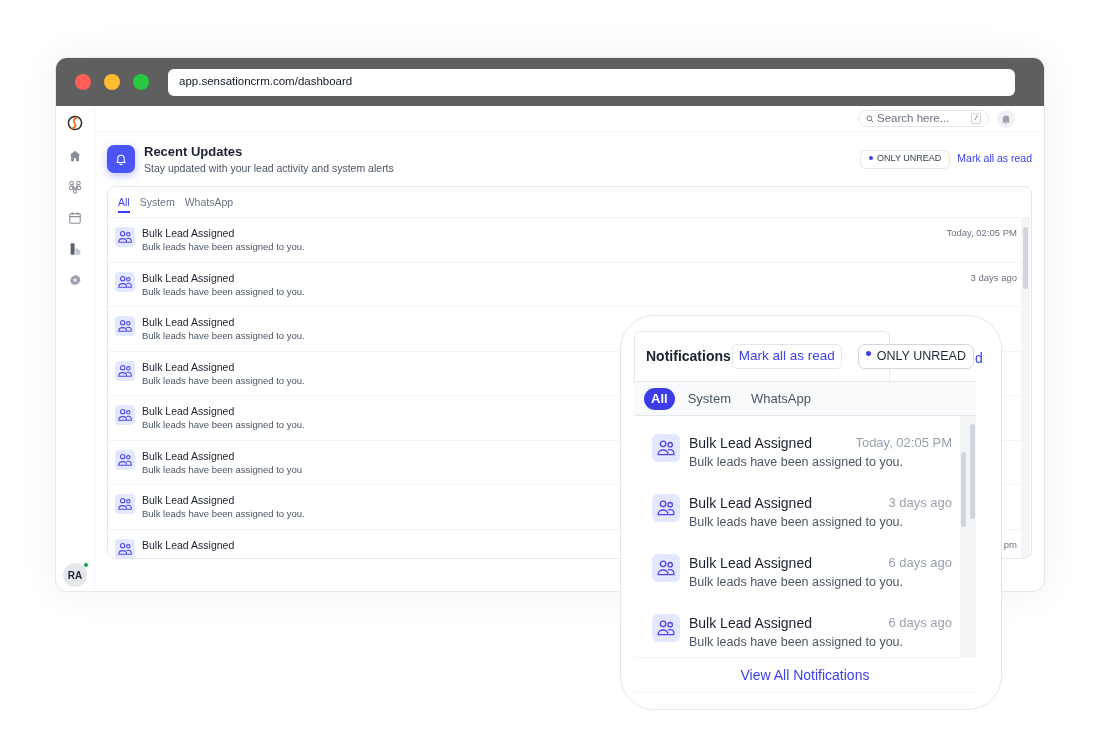 The height and width of the screenshot is (747, 1107). Describe the element at coordinates (870, 118) in the screenshot. I see `search-icon` at that location.